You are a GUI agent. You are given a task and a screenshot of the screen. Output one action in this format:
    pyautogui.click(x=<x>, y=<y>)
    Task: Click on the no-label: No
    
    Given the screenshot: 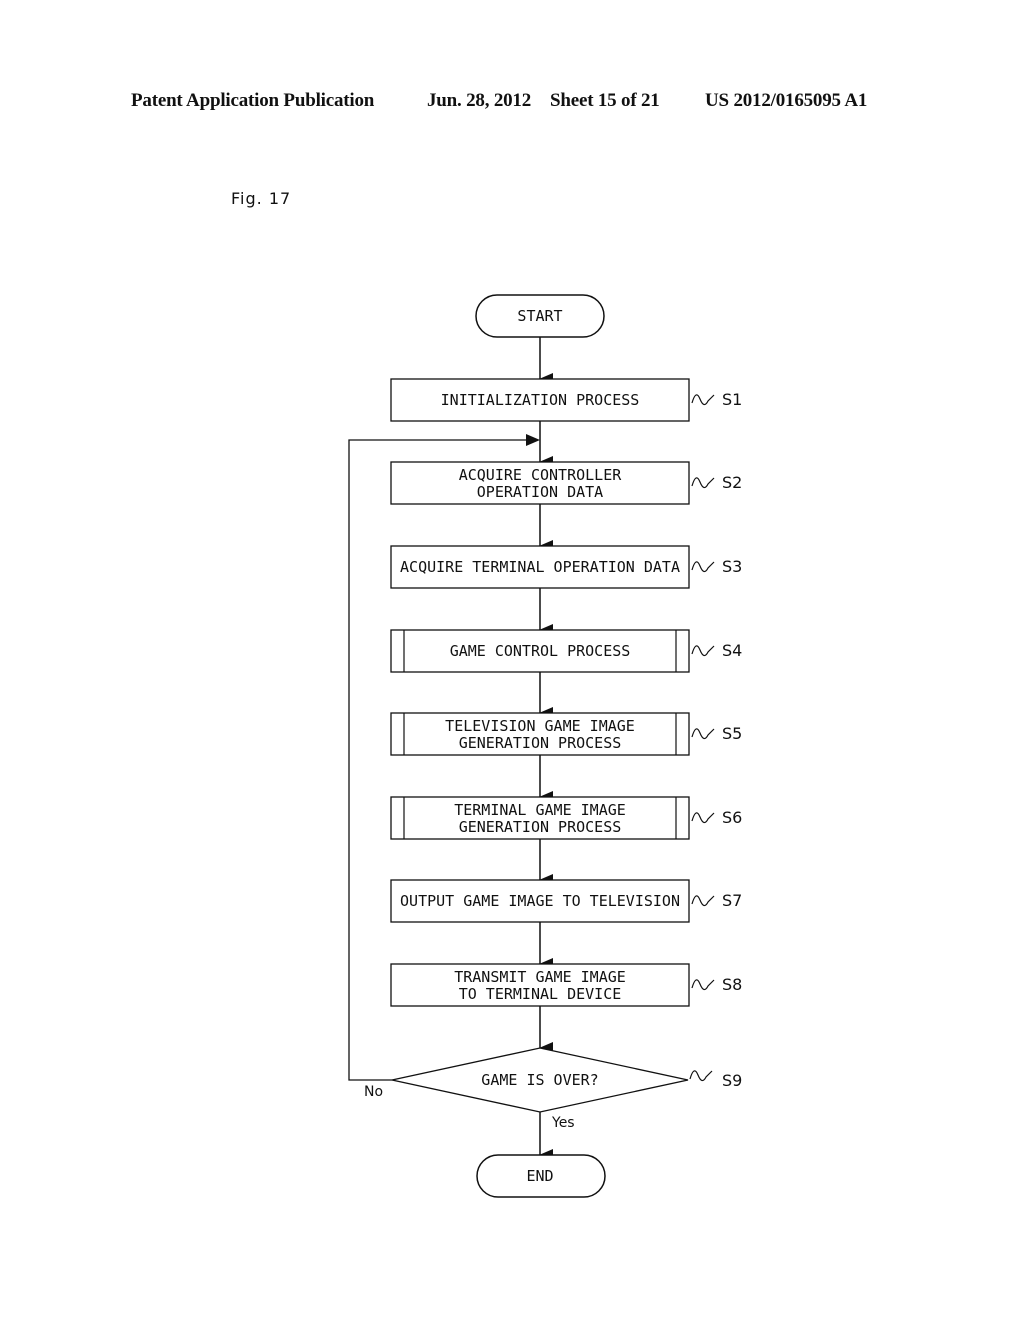 What is the action you would take?
    pyautogui.click(x=373, y=1092)
    